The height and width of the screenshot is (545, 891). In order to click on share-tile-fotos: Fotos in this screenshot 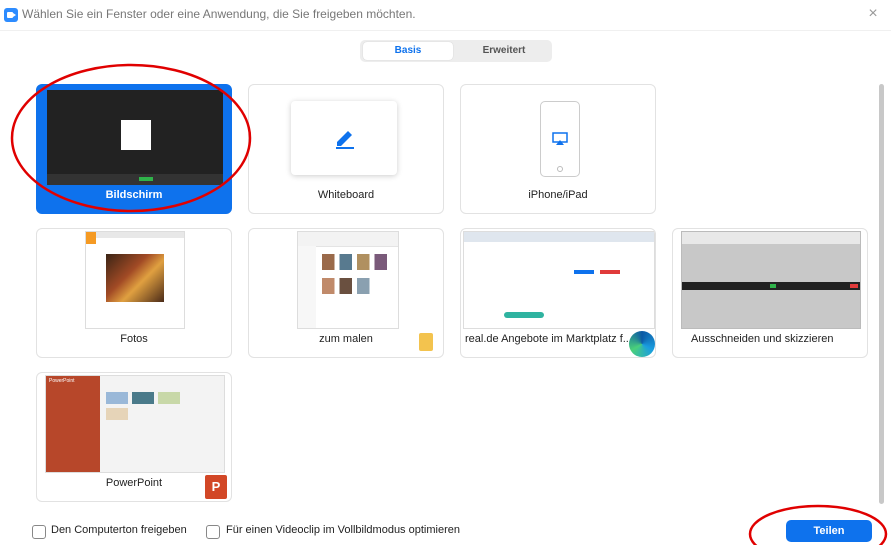, I will do `click(134, 293)`.